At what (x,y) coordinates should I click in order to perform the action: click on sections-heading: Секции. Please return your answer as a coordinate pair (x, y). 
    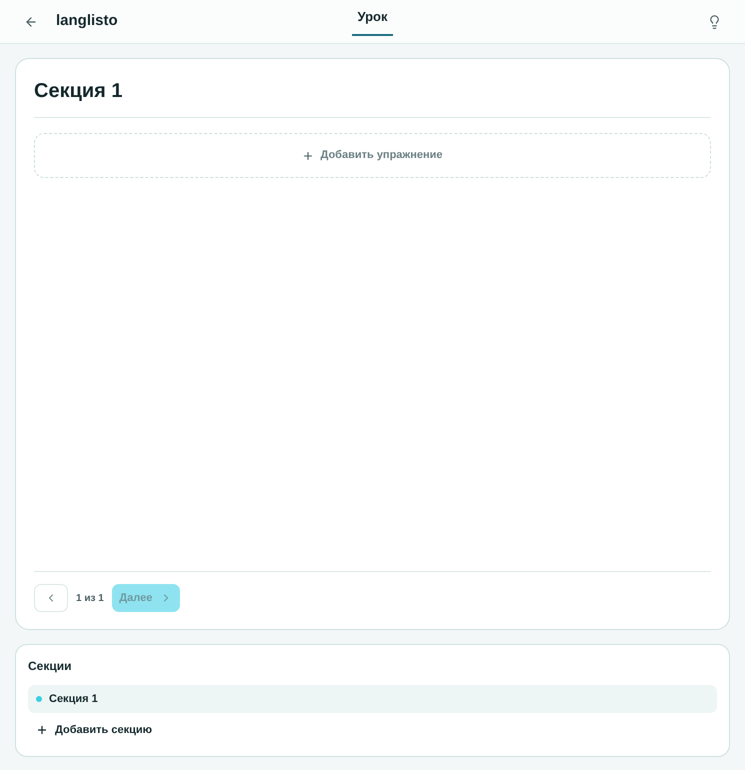
    Looking at the image, I should click on (50, 666).